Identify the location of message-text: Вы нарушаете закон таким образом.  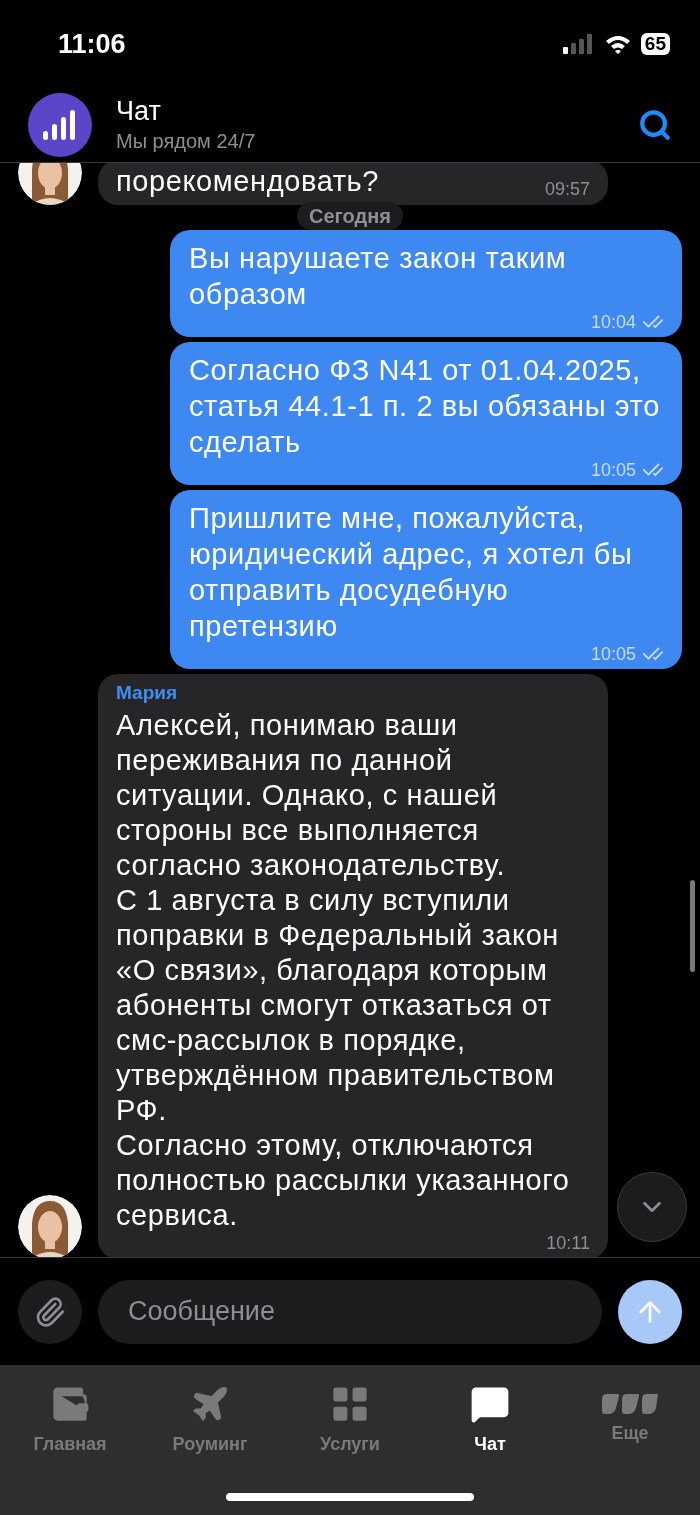
(378, 276).